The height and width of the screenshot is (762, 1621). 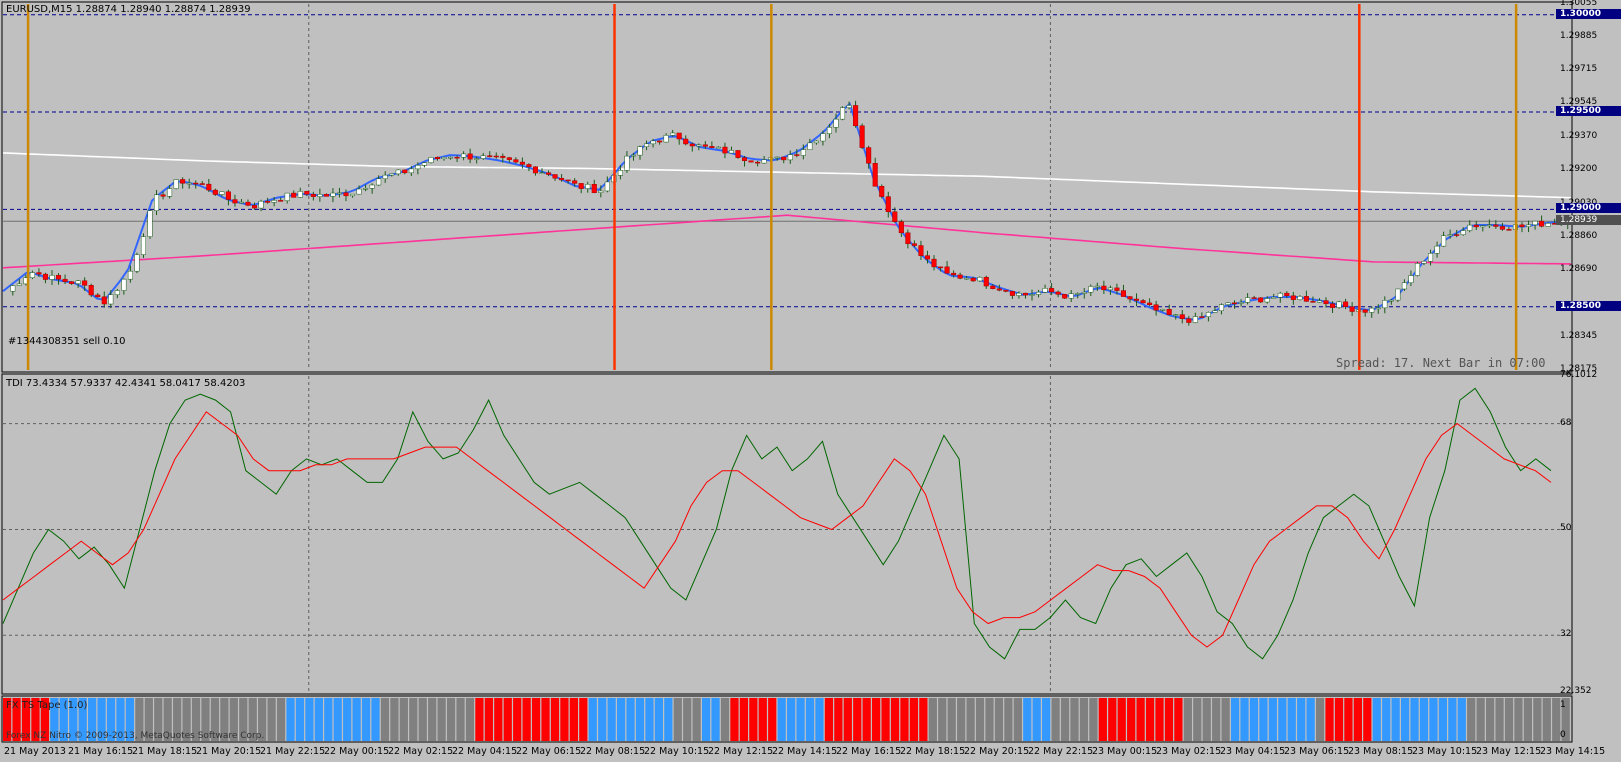 What do you see at coordinates (1445, 751) in the screenshot?
I see `time-axis-label: 23 May 10:15` at bounding box center [1445, 751].